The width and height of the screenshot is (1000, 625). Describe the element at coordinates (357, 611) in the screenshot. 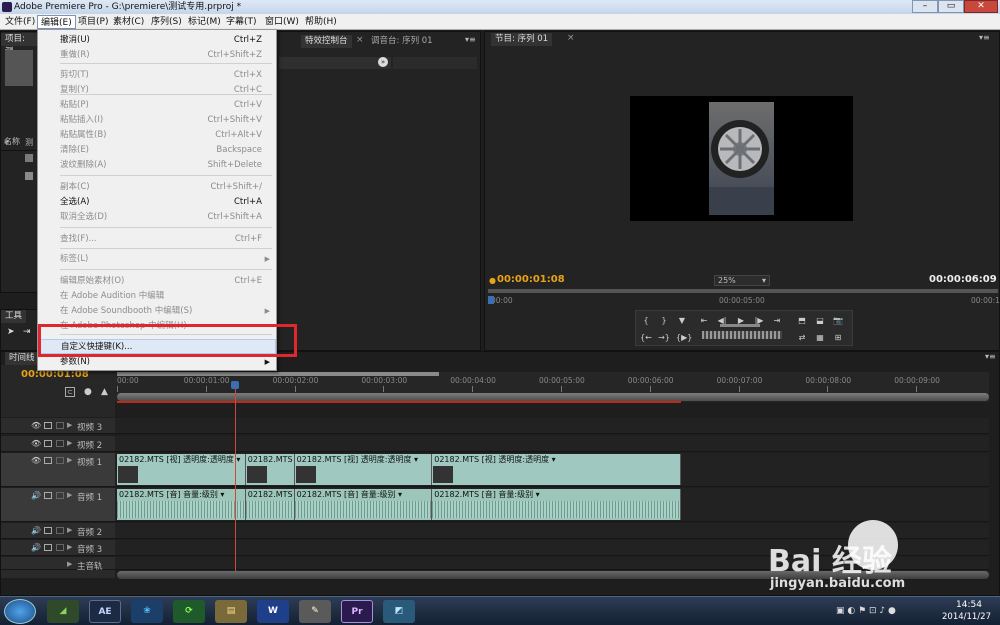

I see `premiere-icon: Pr` at that location.